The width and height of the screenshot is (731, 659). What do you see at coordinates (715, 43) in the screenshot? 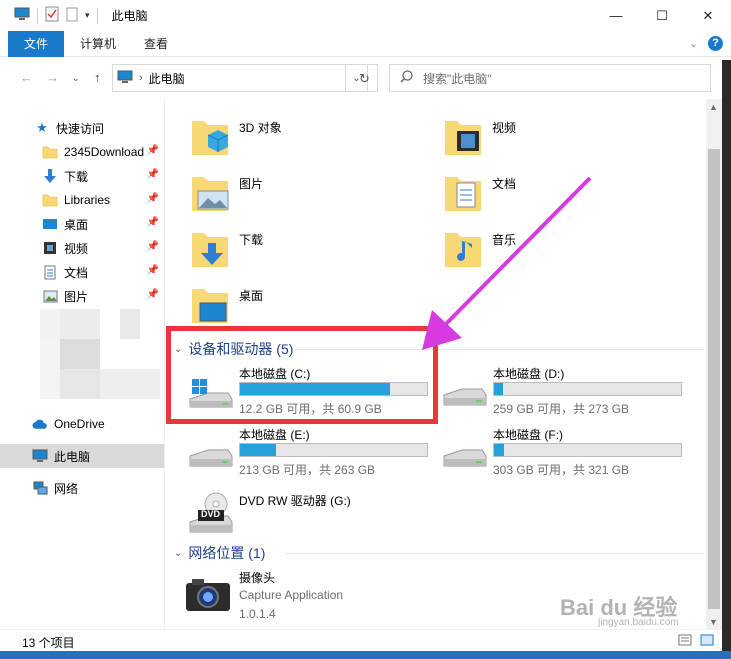
I see `help-icon: ?` at bounding box center [715, 43].